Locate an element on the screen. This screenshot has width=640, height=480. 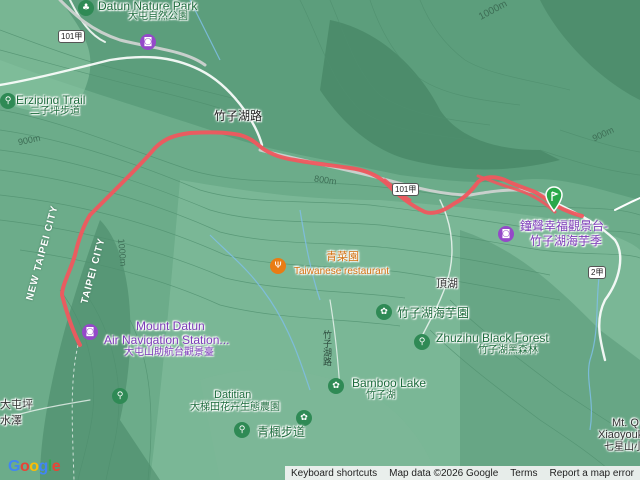
poi-label-qingfeng: 青楓步道 is located at coordinates (281, 432).